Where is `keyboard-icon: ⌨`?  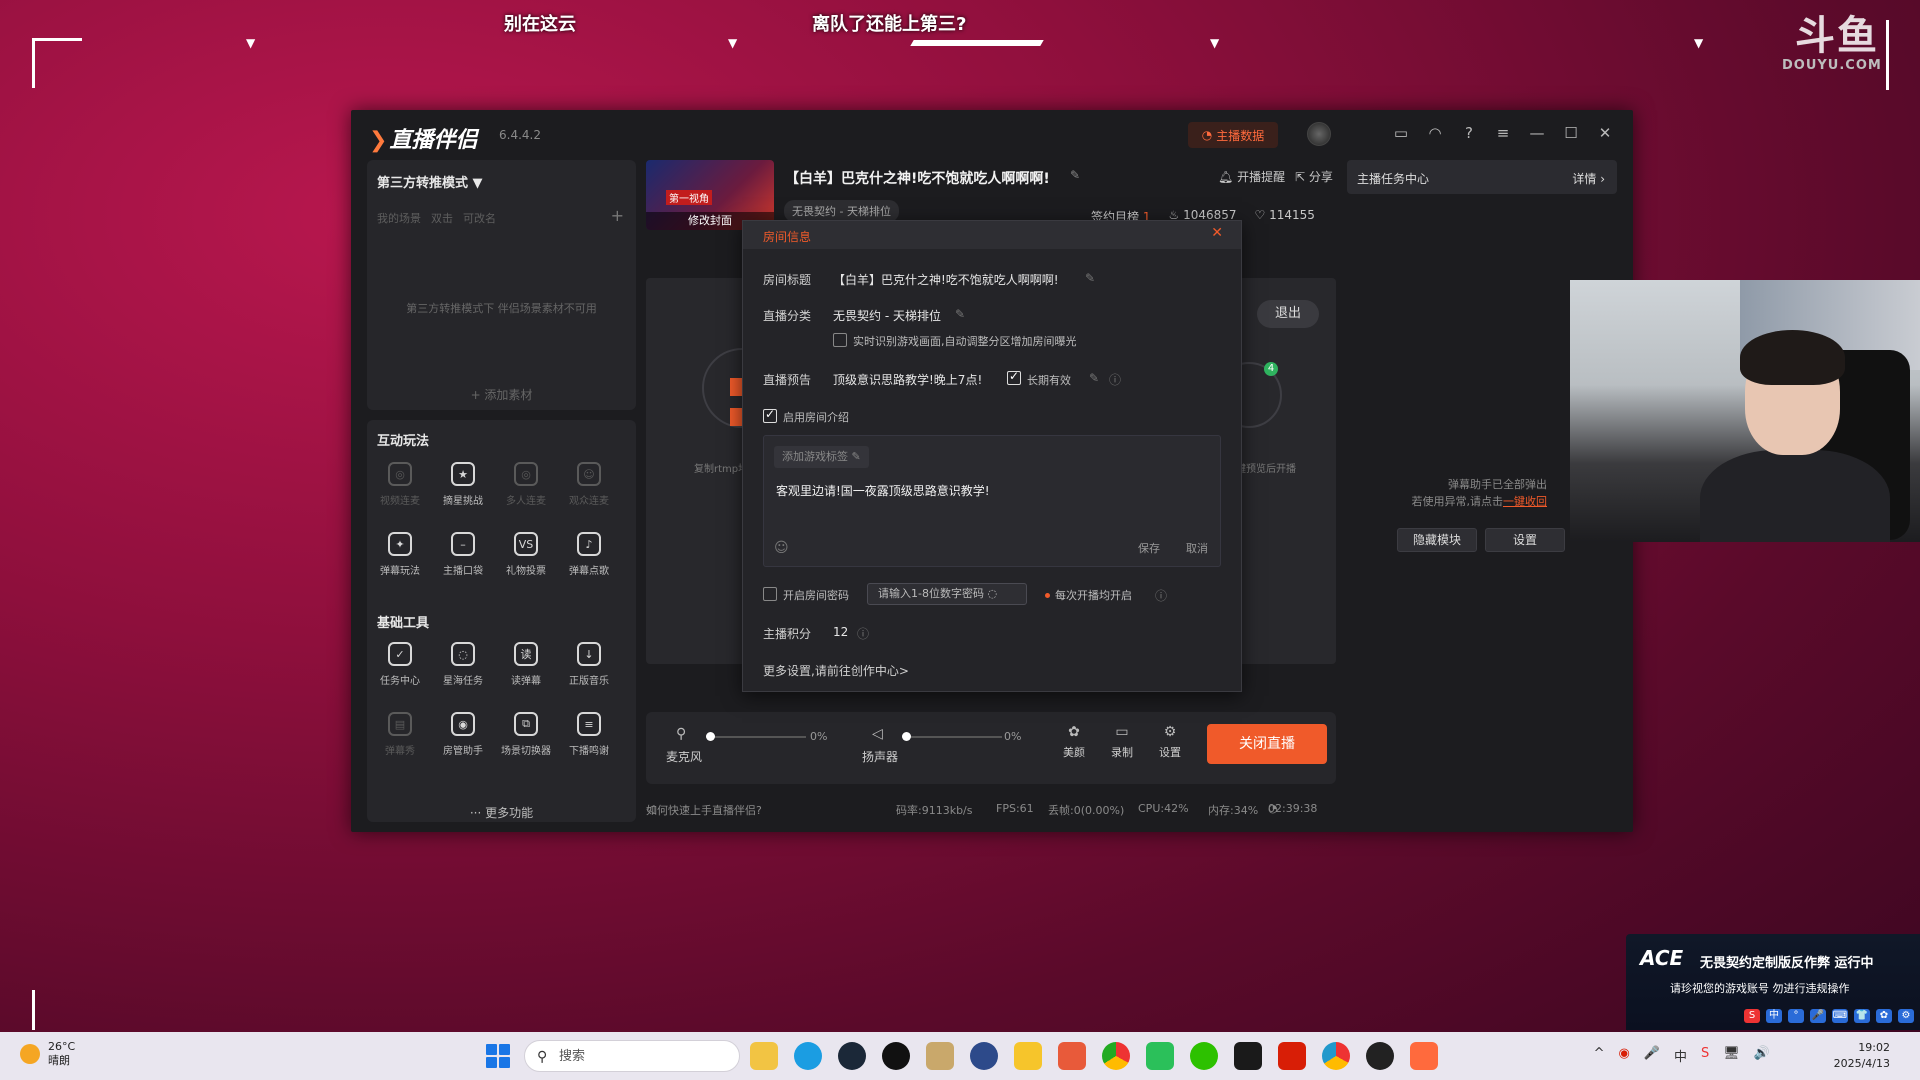
keyboard-icon: ⌨ is located at coordinates (1840, 1016).